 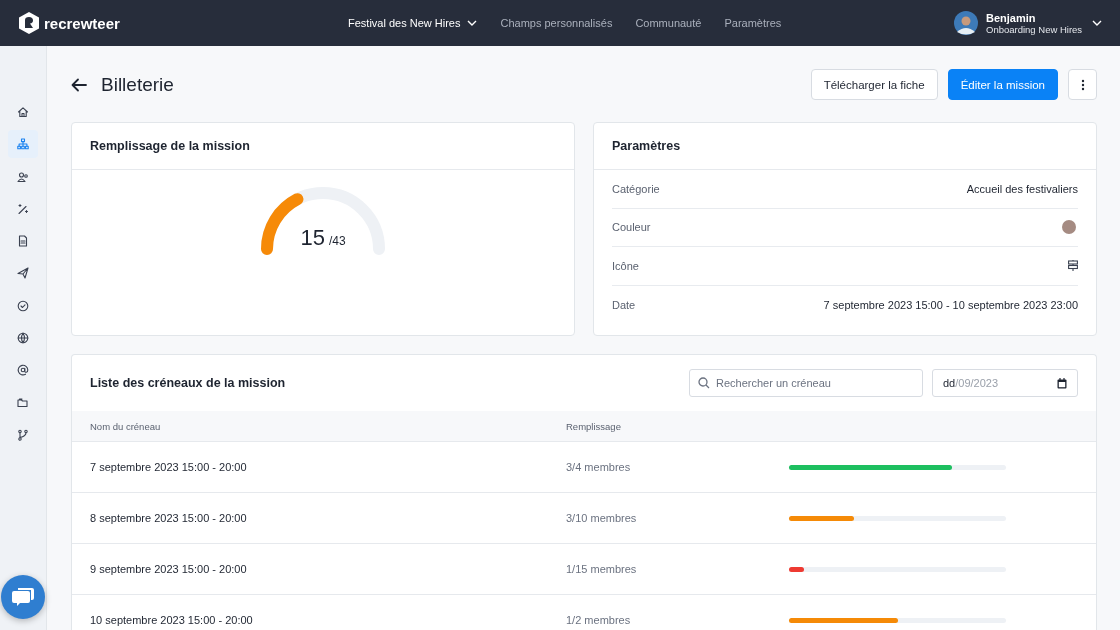 I want to click on setting-value: Accueil des festivaliers, so click(x=1022, y=188).